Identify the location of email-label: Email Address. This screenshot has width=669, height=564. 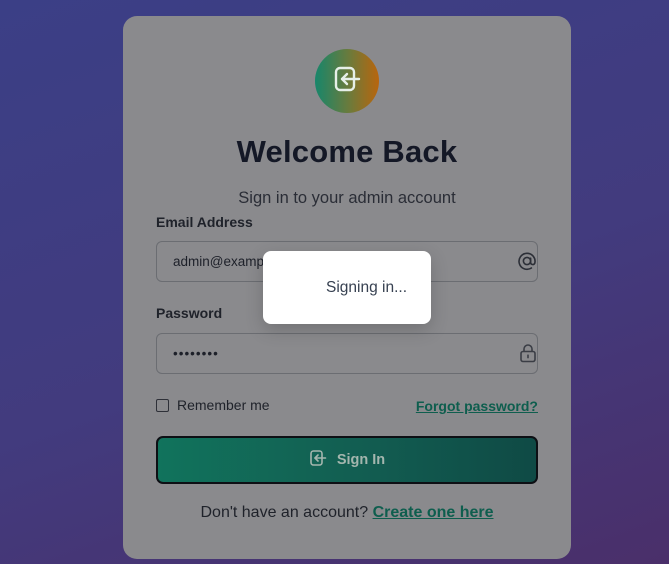
(204, 222).